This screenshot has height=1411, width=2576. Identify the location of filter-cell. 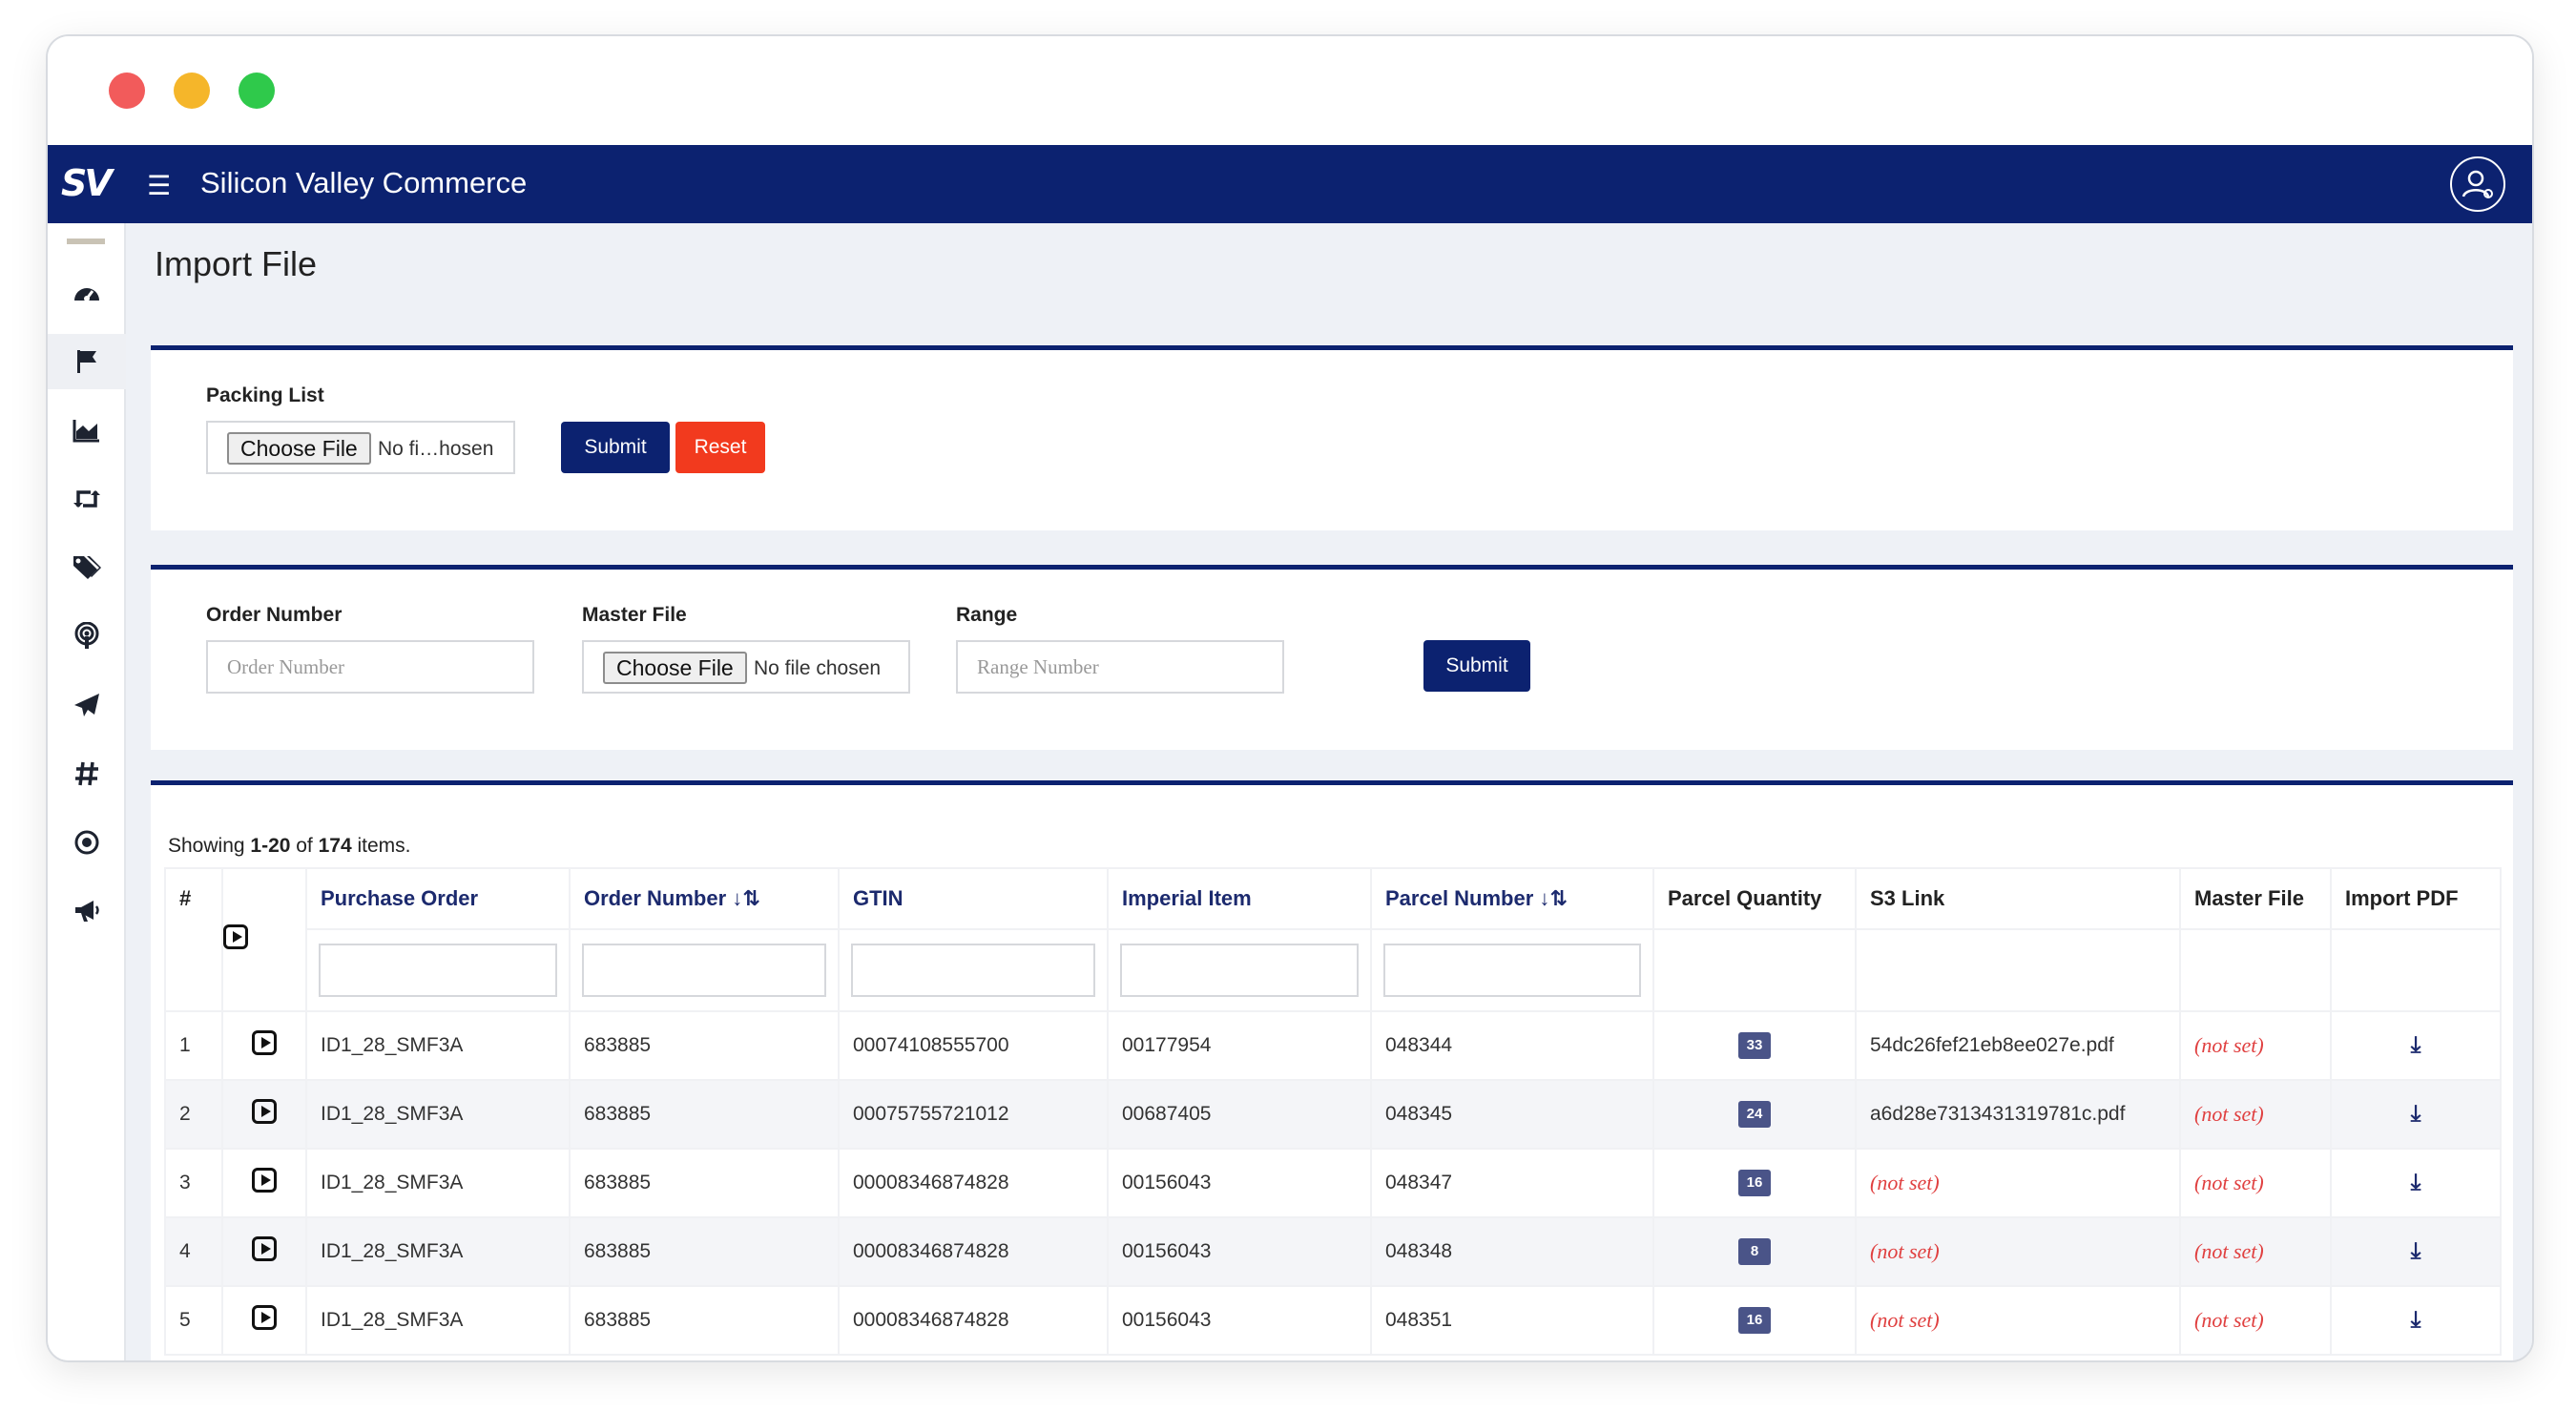
(704, 970).